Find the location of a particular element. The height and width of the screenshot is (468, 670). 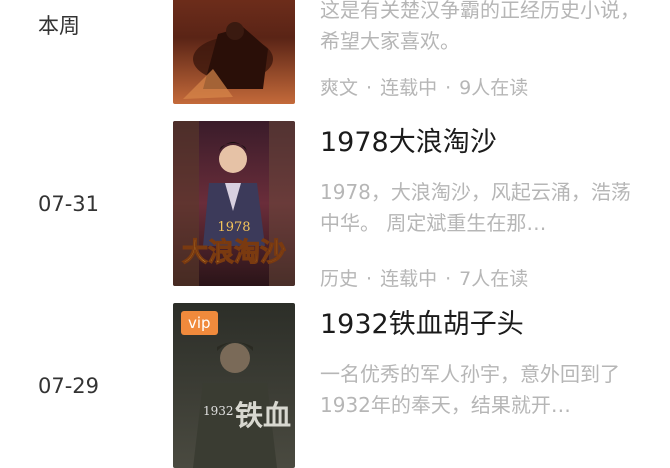

book-title: 1978大浪淘沙 is located at coordinates (480, 143).